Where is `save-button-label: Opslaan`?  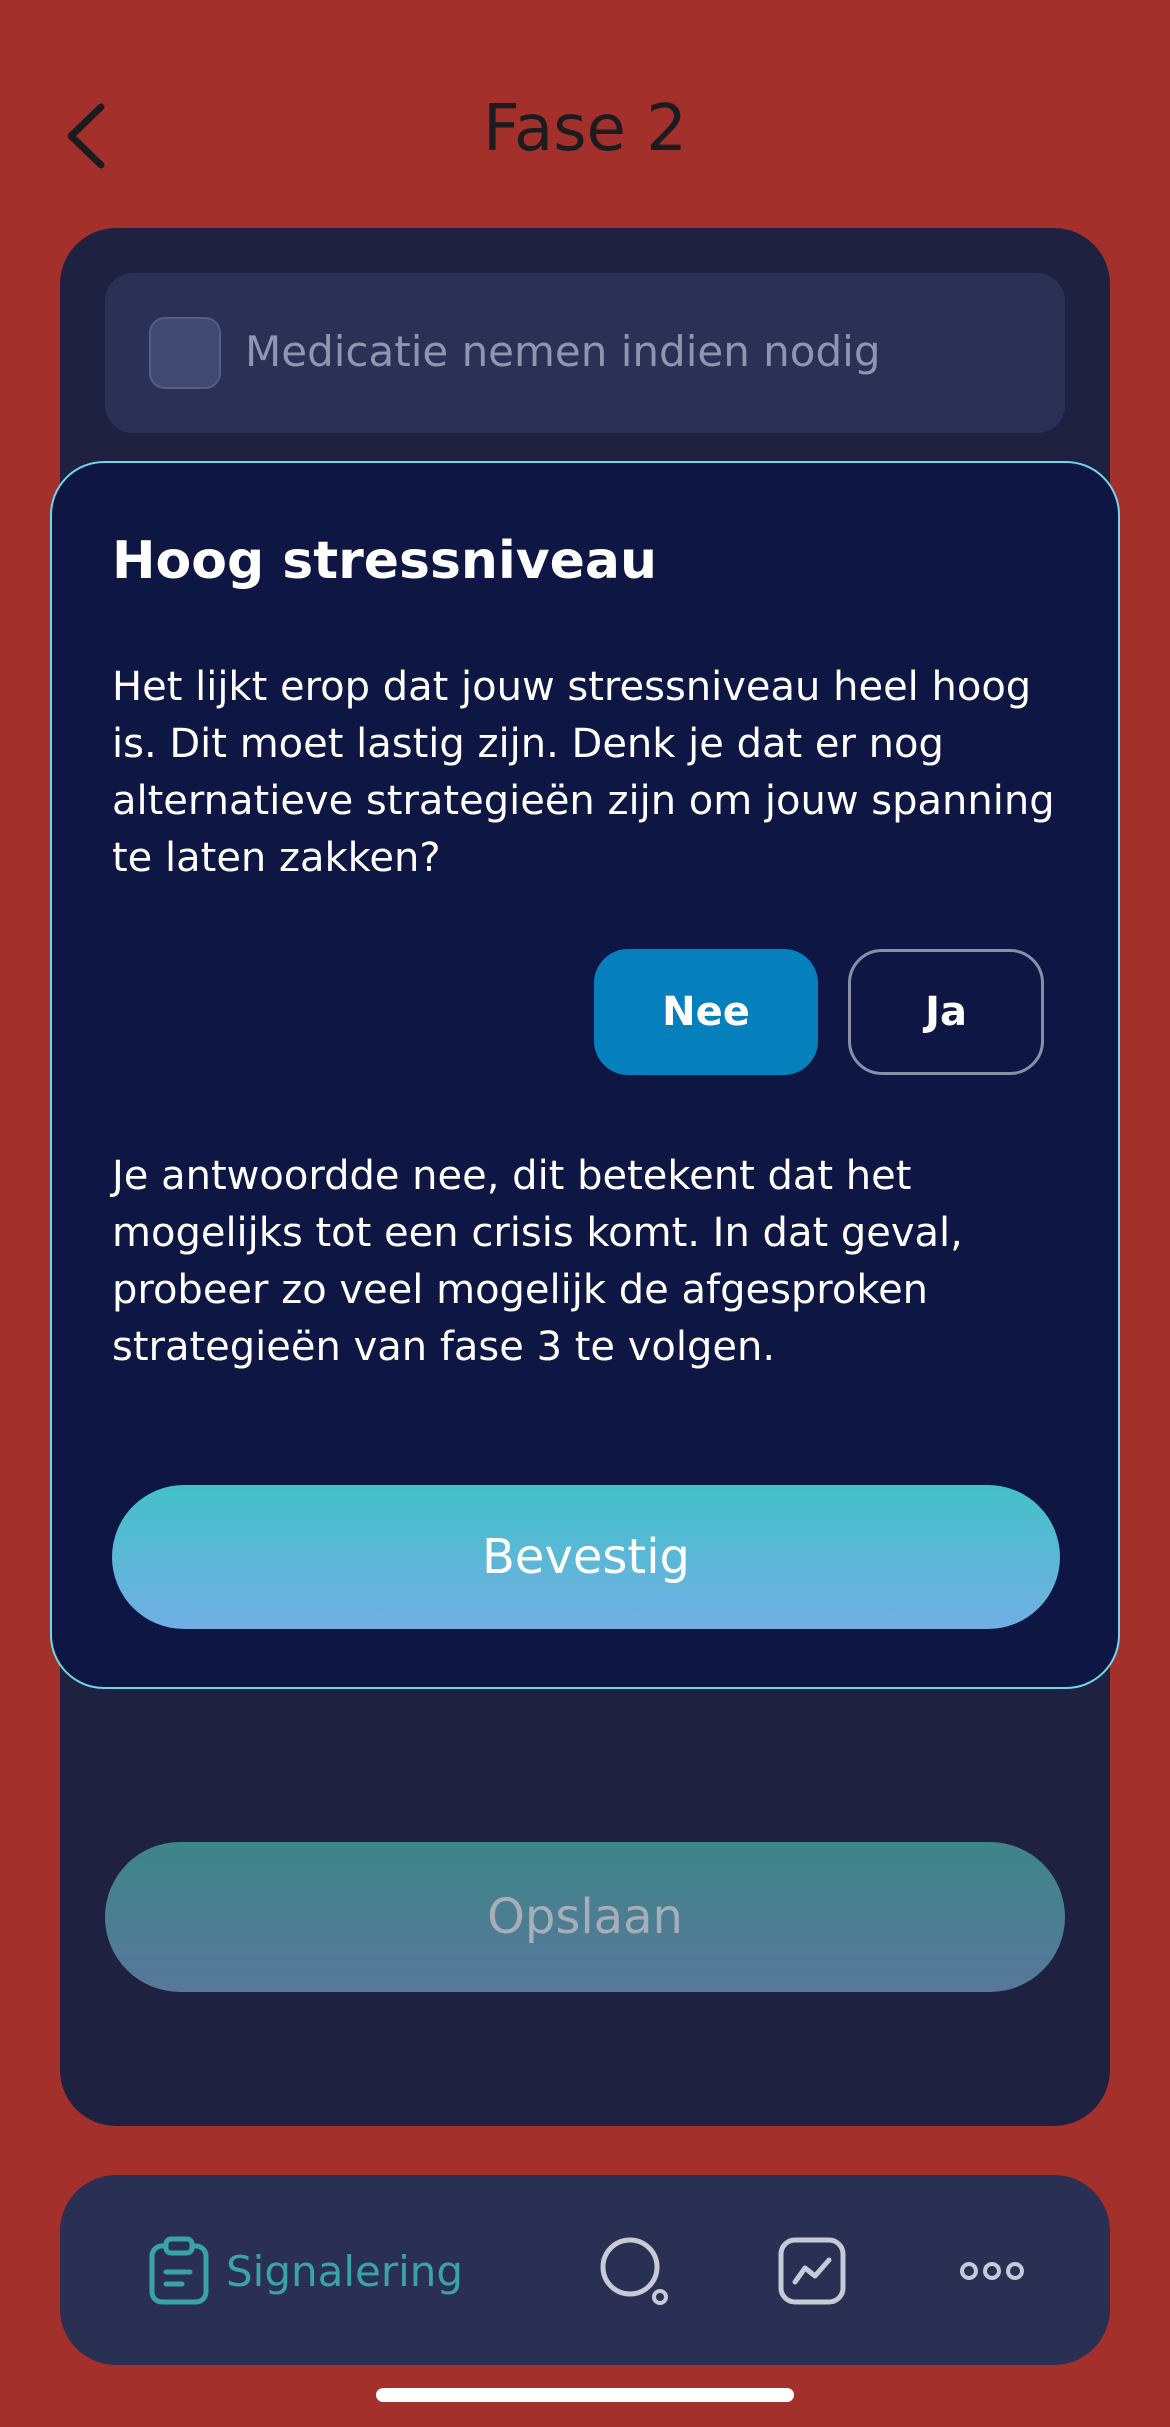 save-button-label: Opslaan is located at coordinates (585, 1917).